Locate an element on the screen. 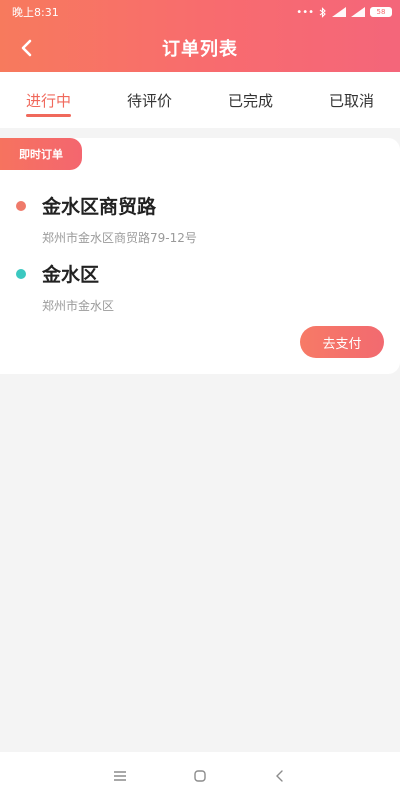  page-title: 订单列表 is located at coordinates (200, 49).